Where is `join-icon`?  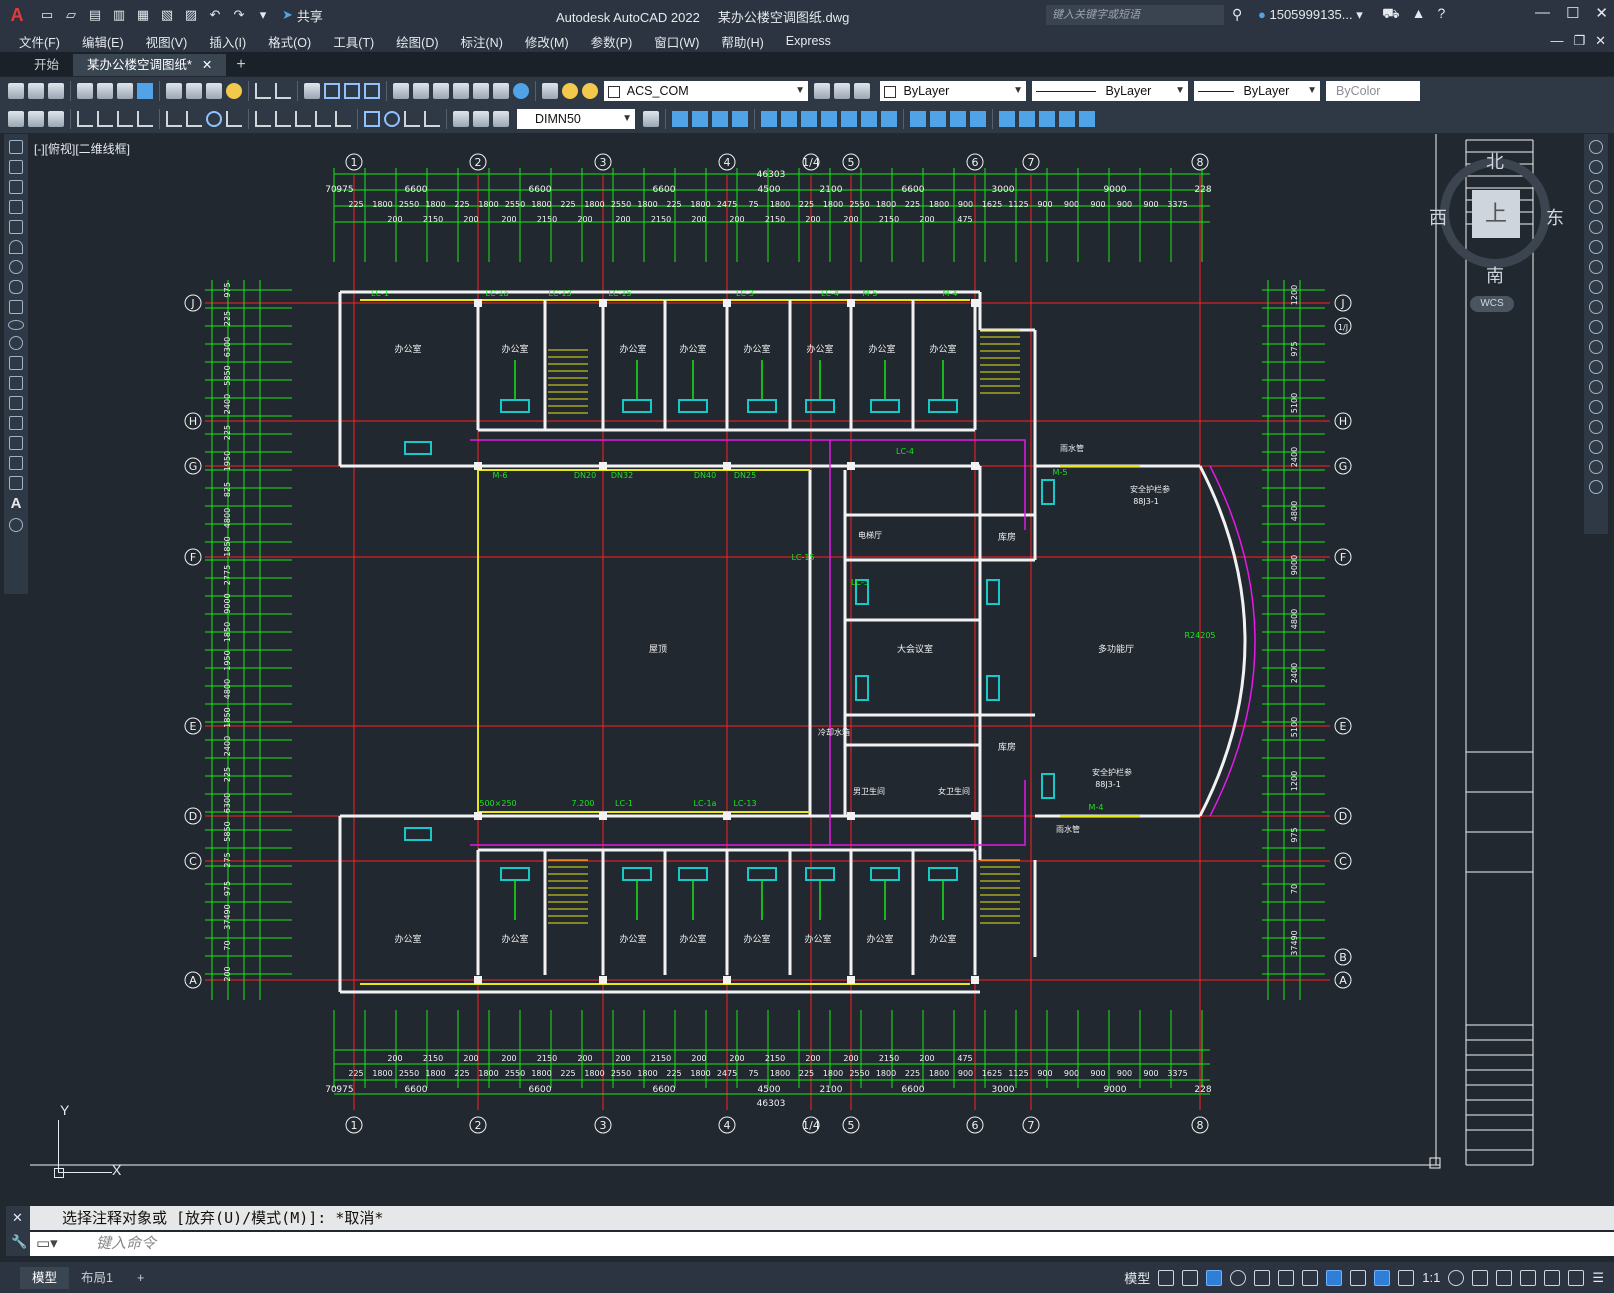
join-icon is located at coordinates (918, 119).